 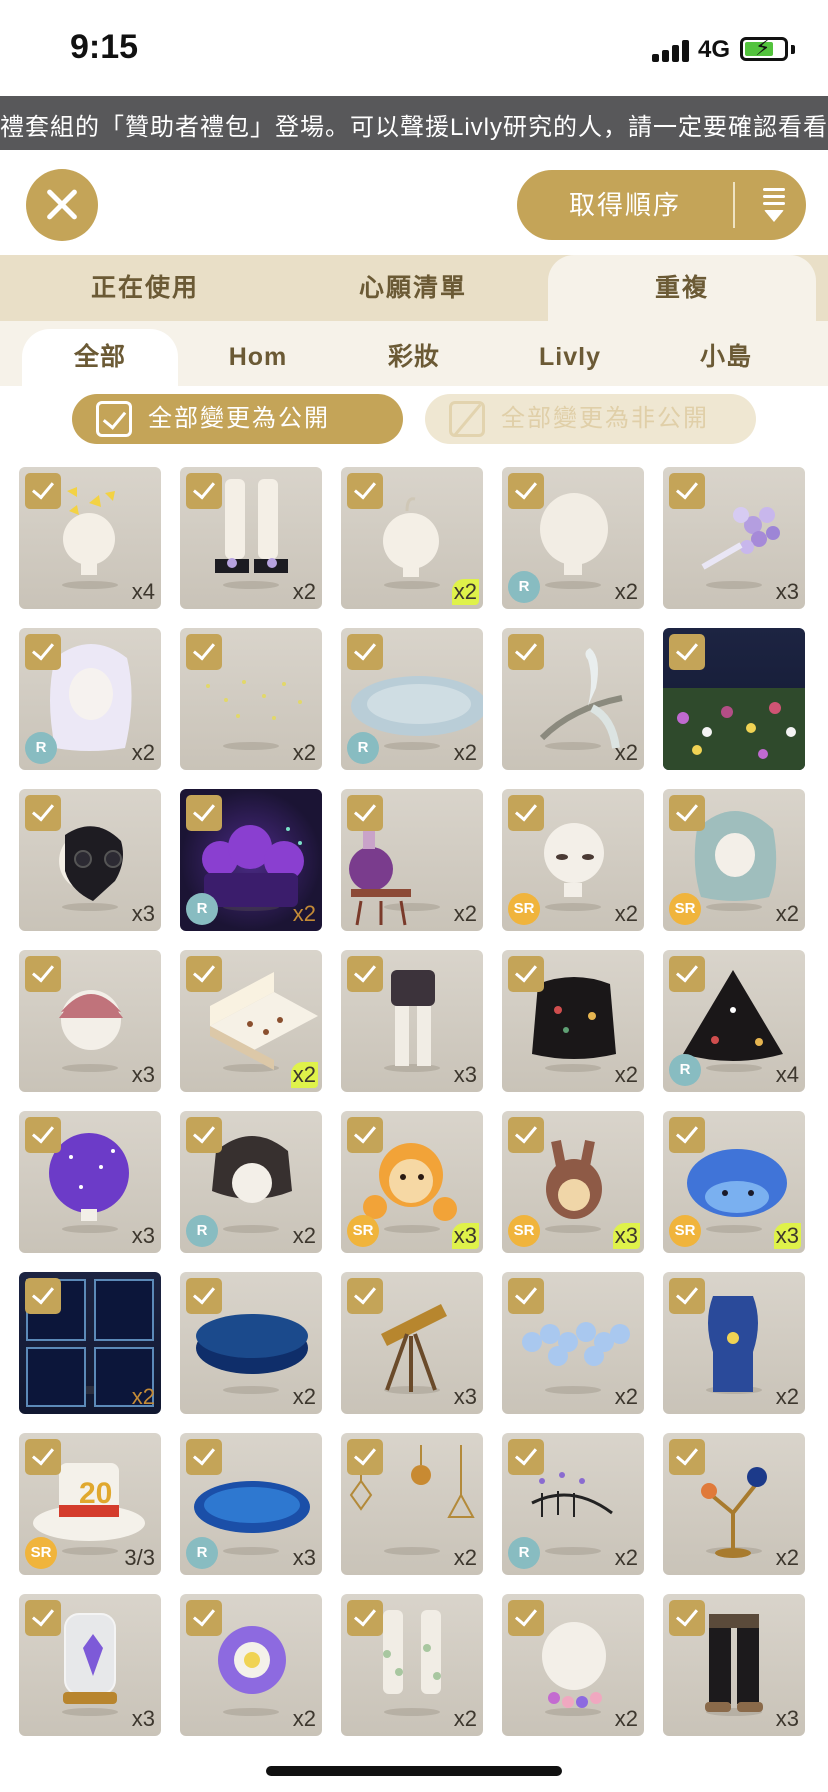 I want to click on make-all-private-button: 全部變更為非公開, so click(x=590, y=419).